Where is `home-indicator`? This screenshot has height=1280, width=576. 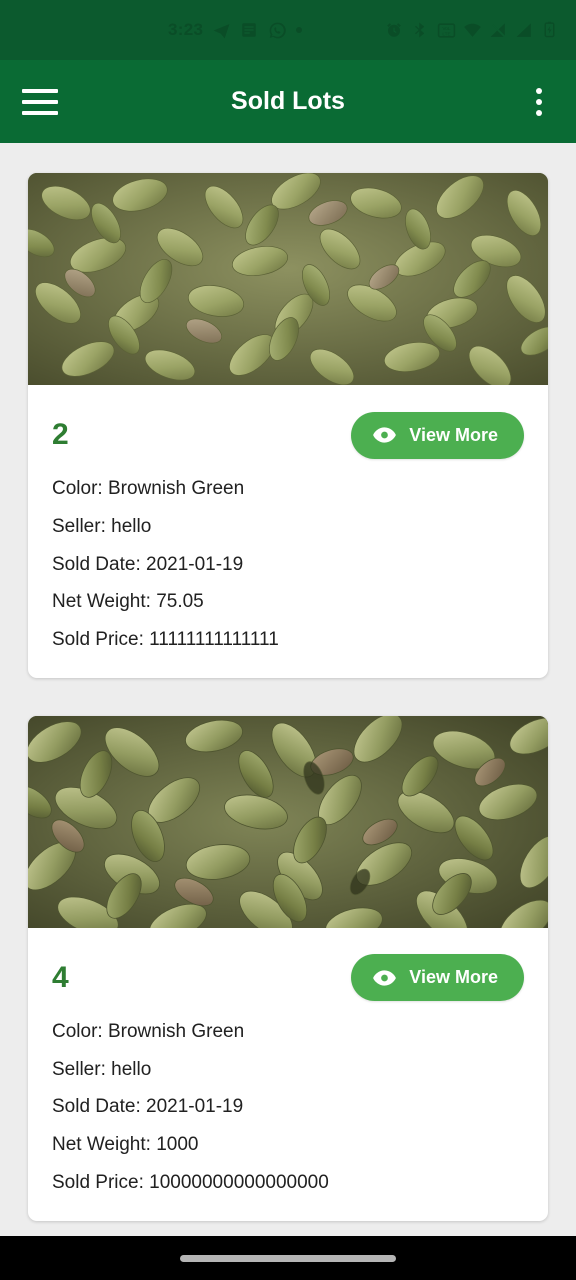 home-indicator is located at coordinates (288, 1258).